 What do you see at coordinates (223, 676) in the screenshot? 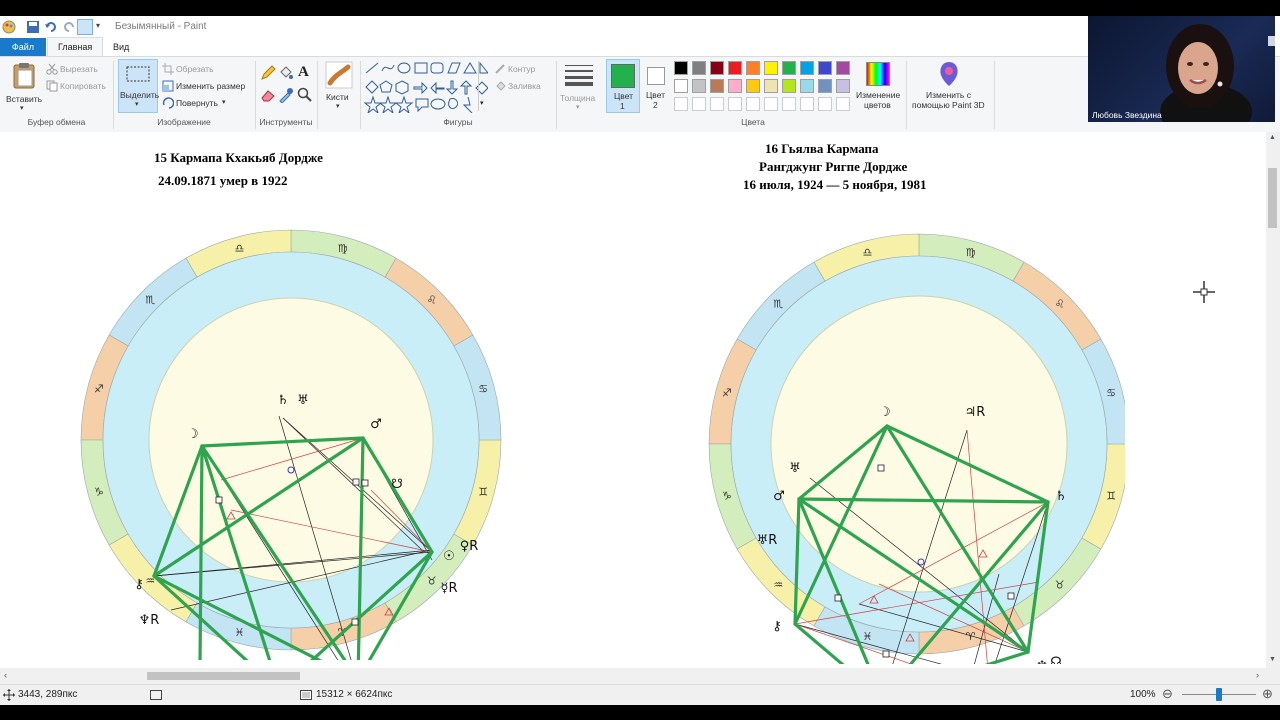
I see `horizontal-scroll-thumb` at bounding box center [223, 676].